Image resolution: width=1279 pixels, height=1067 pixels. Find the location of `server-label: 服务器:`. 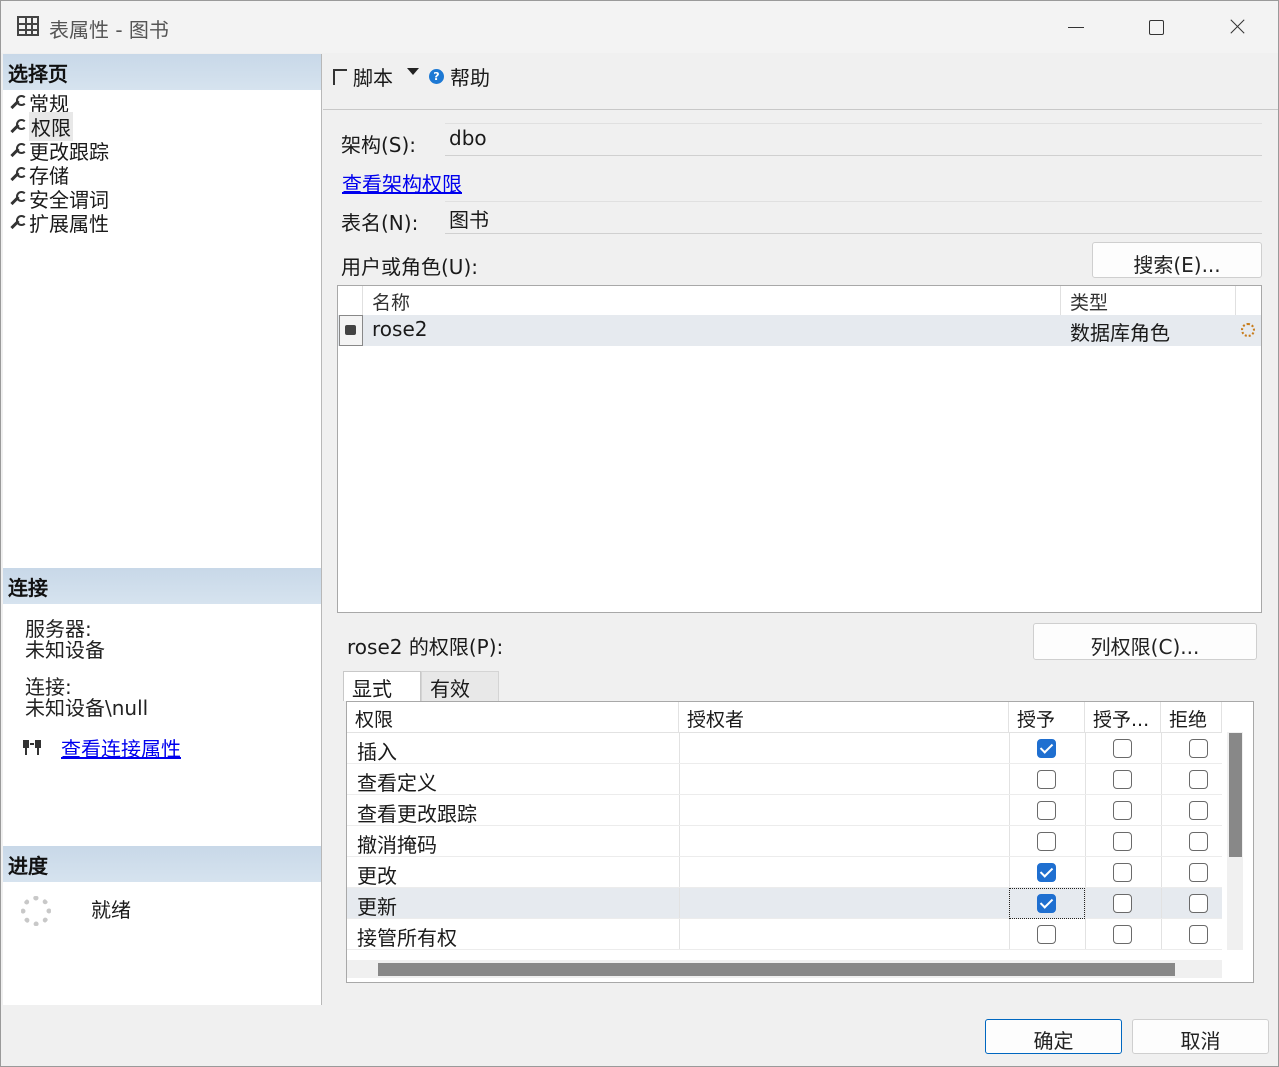

server-label: 服务器: is located at coordinates (58, 629).